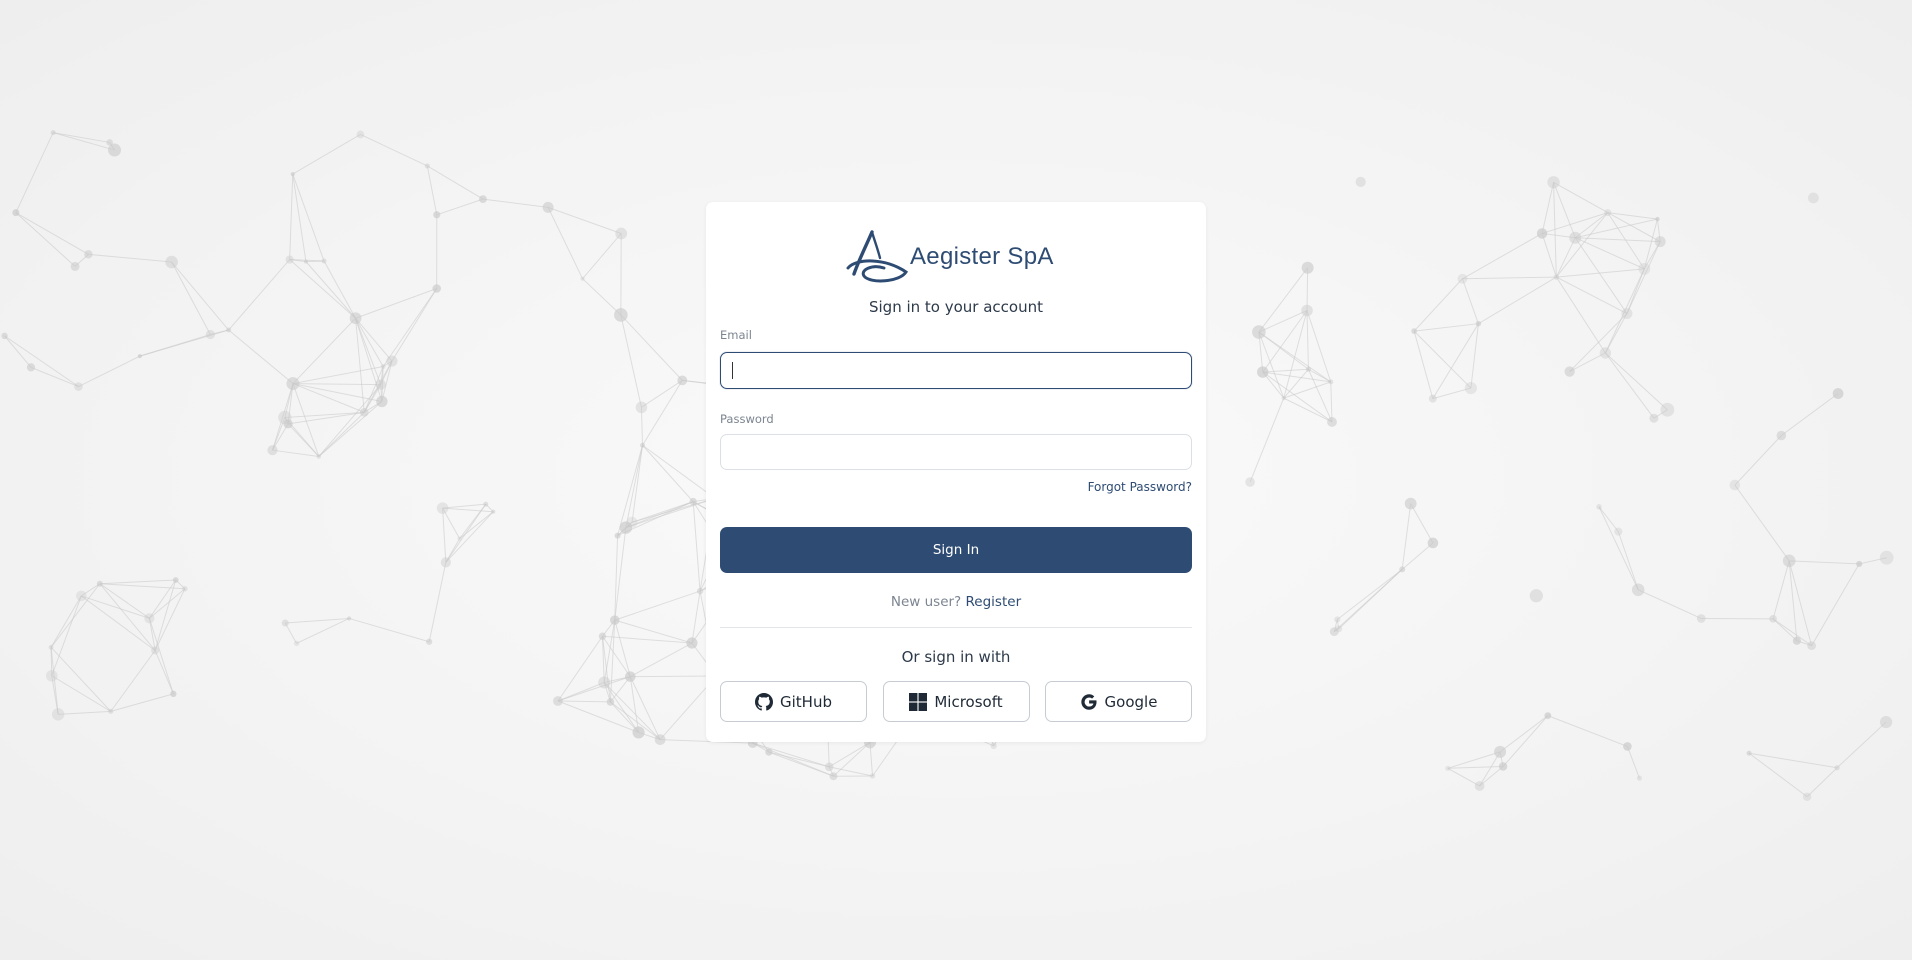  Describe the element at coordinates (918, 701) in the screenshot. I see `microsoft-icon` at that location.